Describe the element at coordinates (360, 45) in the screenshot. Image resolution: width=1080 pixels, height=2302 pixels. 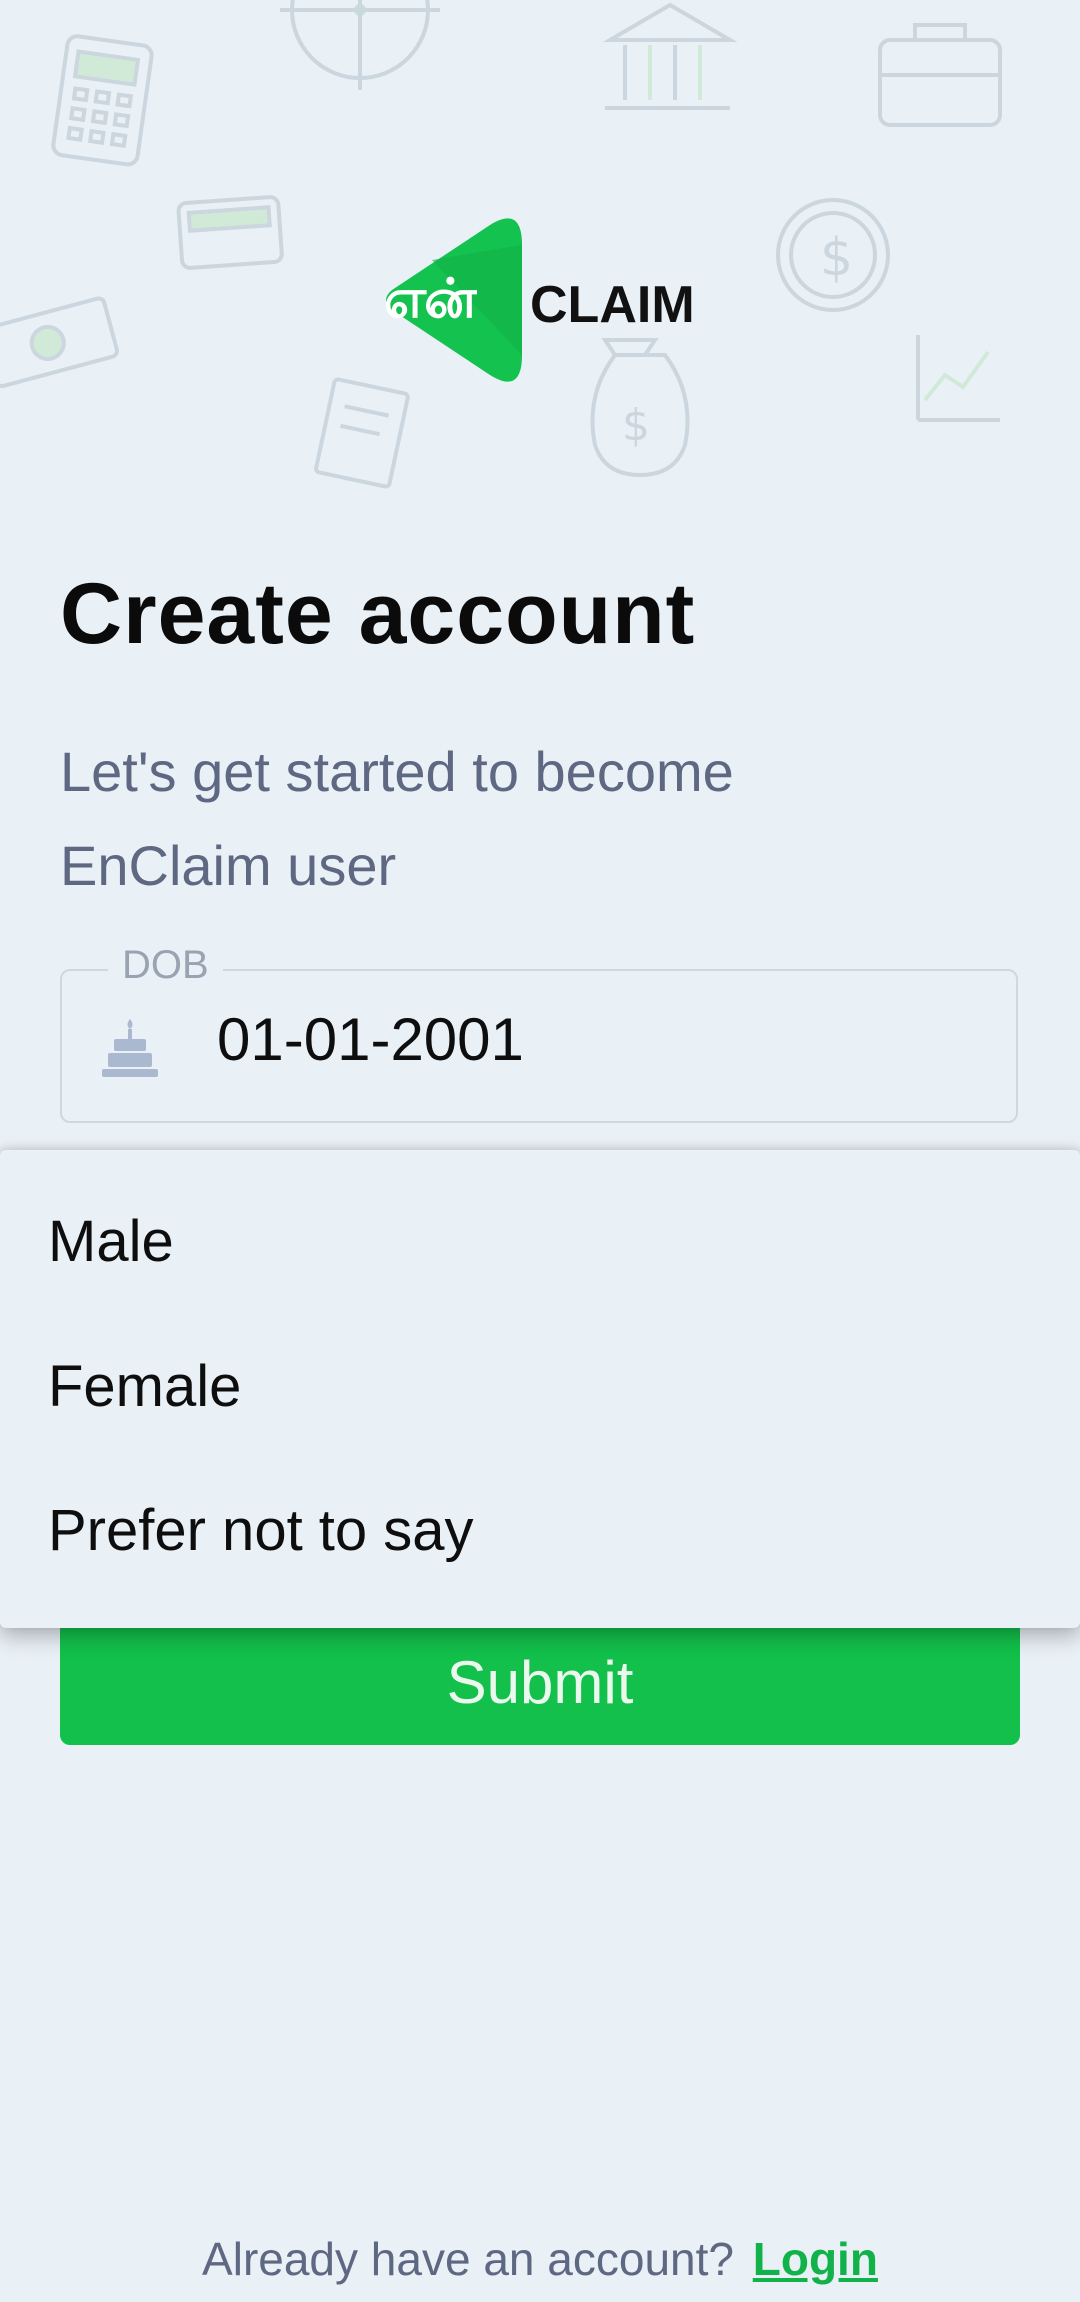
I see `target-doodle-icon` at that location.